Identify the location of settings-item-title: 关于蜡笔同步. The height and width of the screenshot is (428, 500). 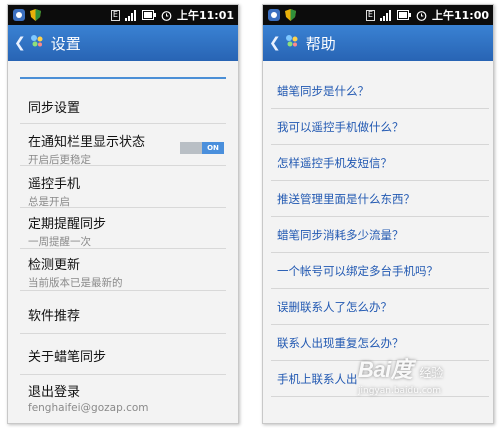
(67, 357).